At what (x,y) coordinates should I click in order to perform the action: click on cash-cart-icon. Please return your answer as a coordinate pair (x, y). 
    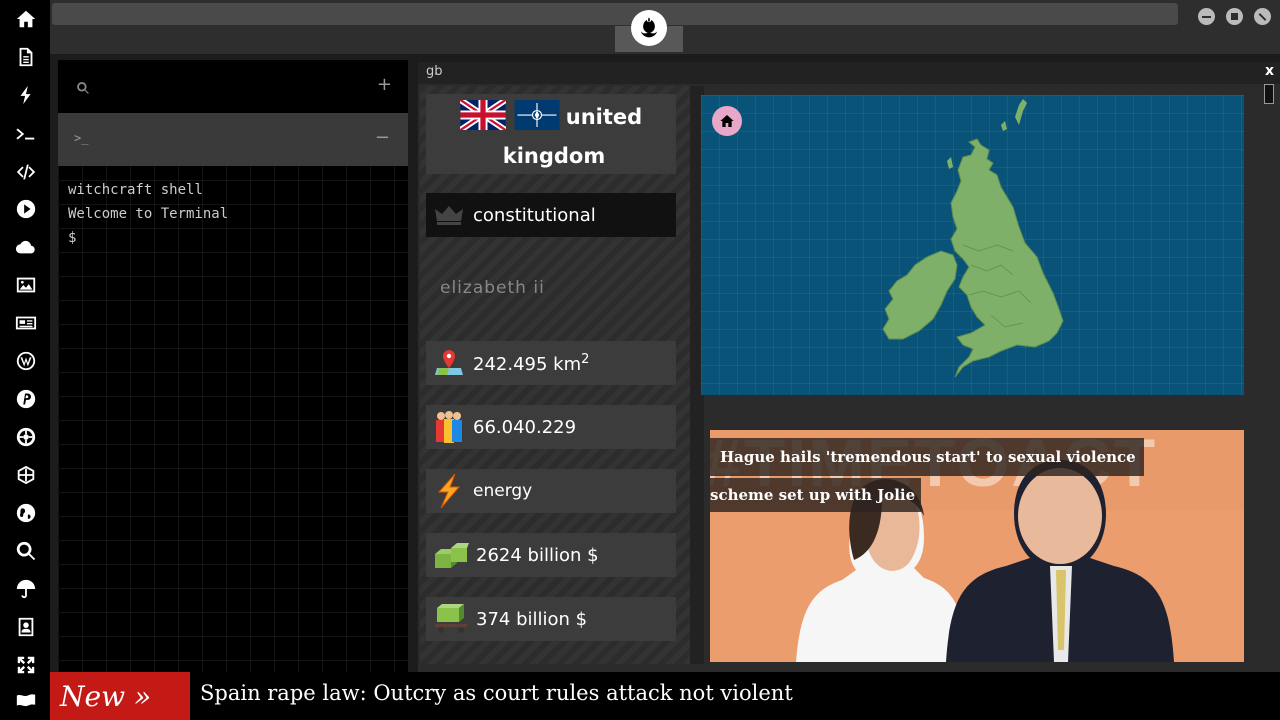
    Looking at the image, I should click on (452, 619).